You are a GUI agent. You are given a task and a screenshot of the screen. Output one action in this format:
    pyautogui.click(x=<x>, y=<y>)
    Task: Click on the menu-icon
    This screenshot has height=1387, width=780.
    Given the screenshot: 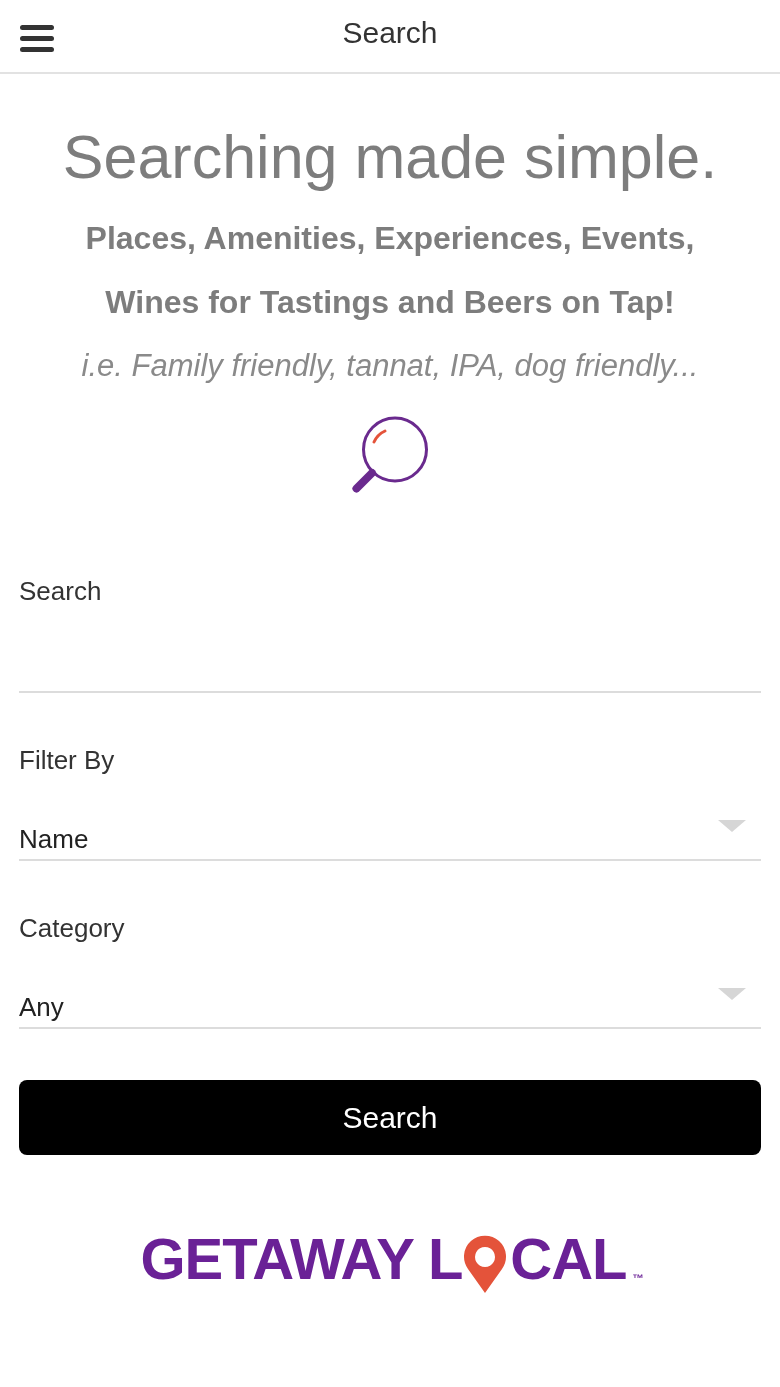 What is the action you would take?
    pyautogui.click(x=37, y=38)
    